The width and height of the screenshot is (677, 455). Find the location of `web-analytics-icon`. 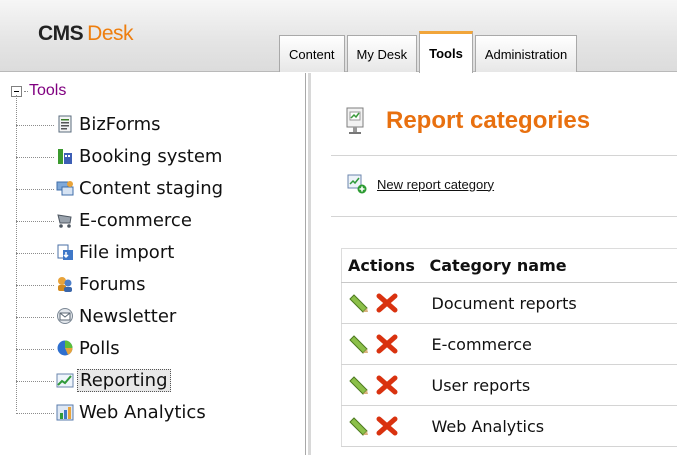

web-analytics-icon is located at coordinates (65, 412).